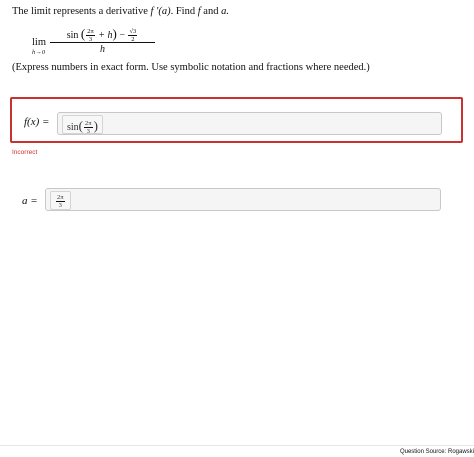 The width and height of the screenshot is (474, 457). I want to click on a-answer-value: 2π 3, so click(60, 200).